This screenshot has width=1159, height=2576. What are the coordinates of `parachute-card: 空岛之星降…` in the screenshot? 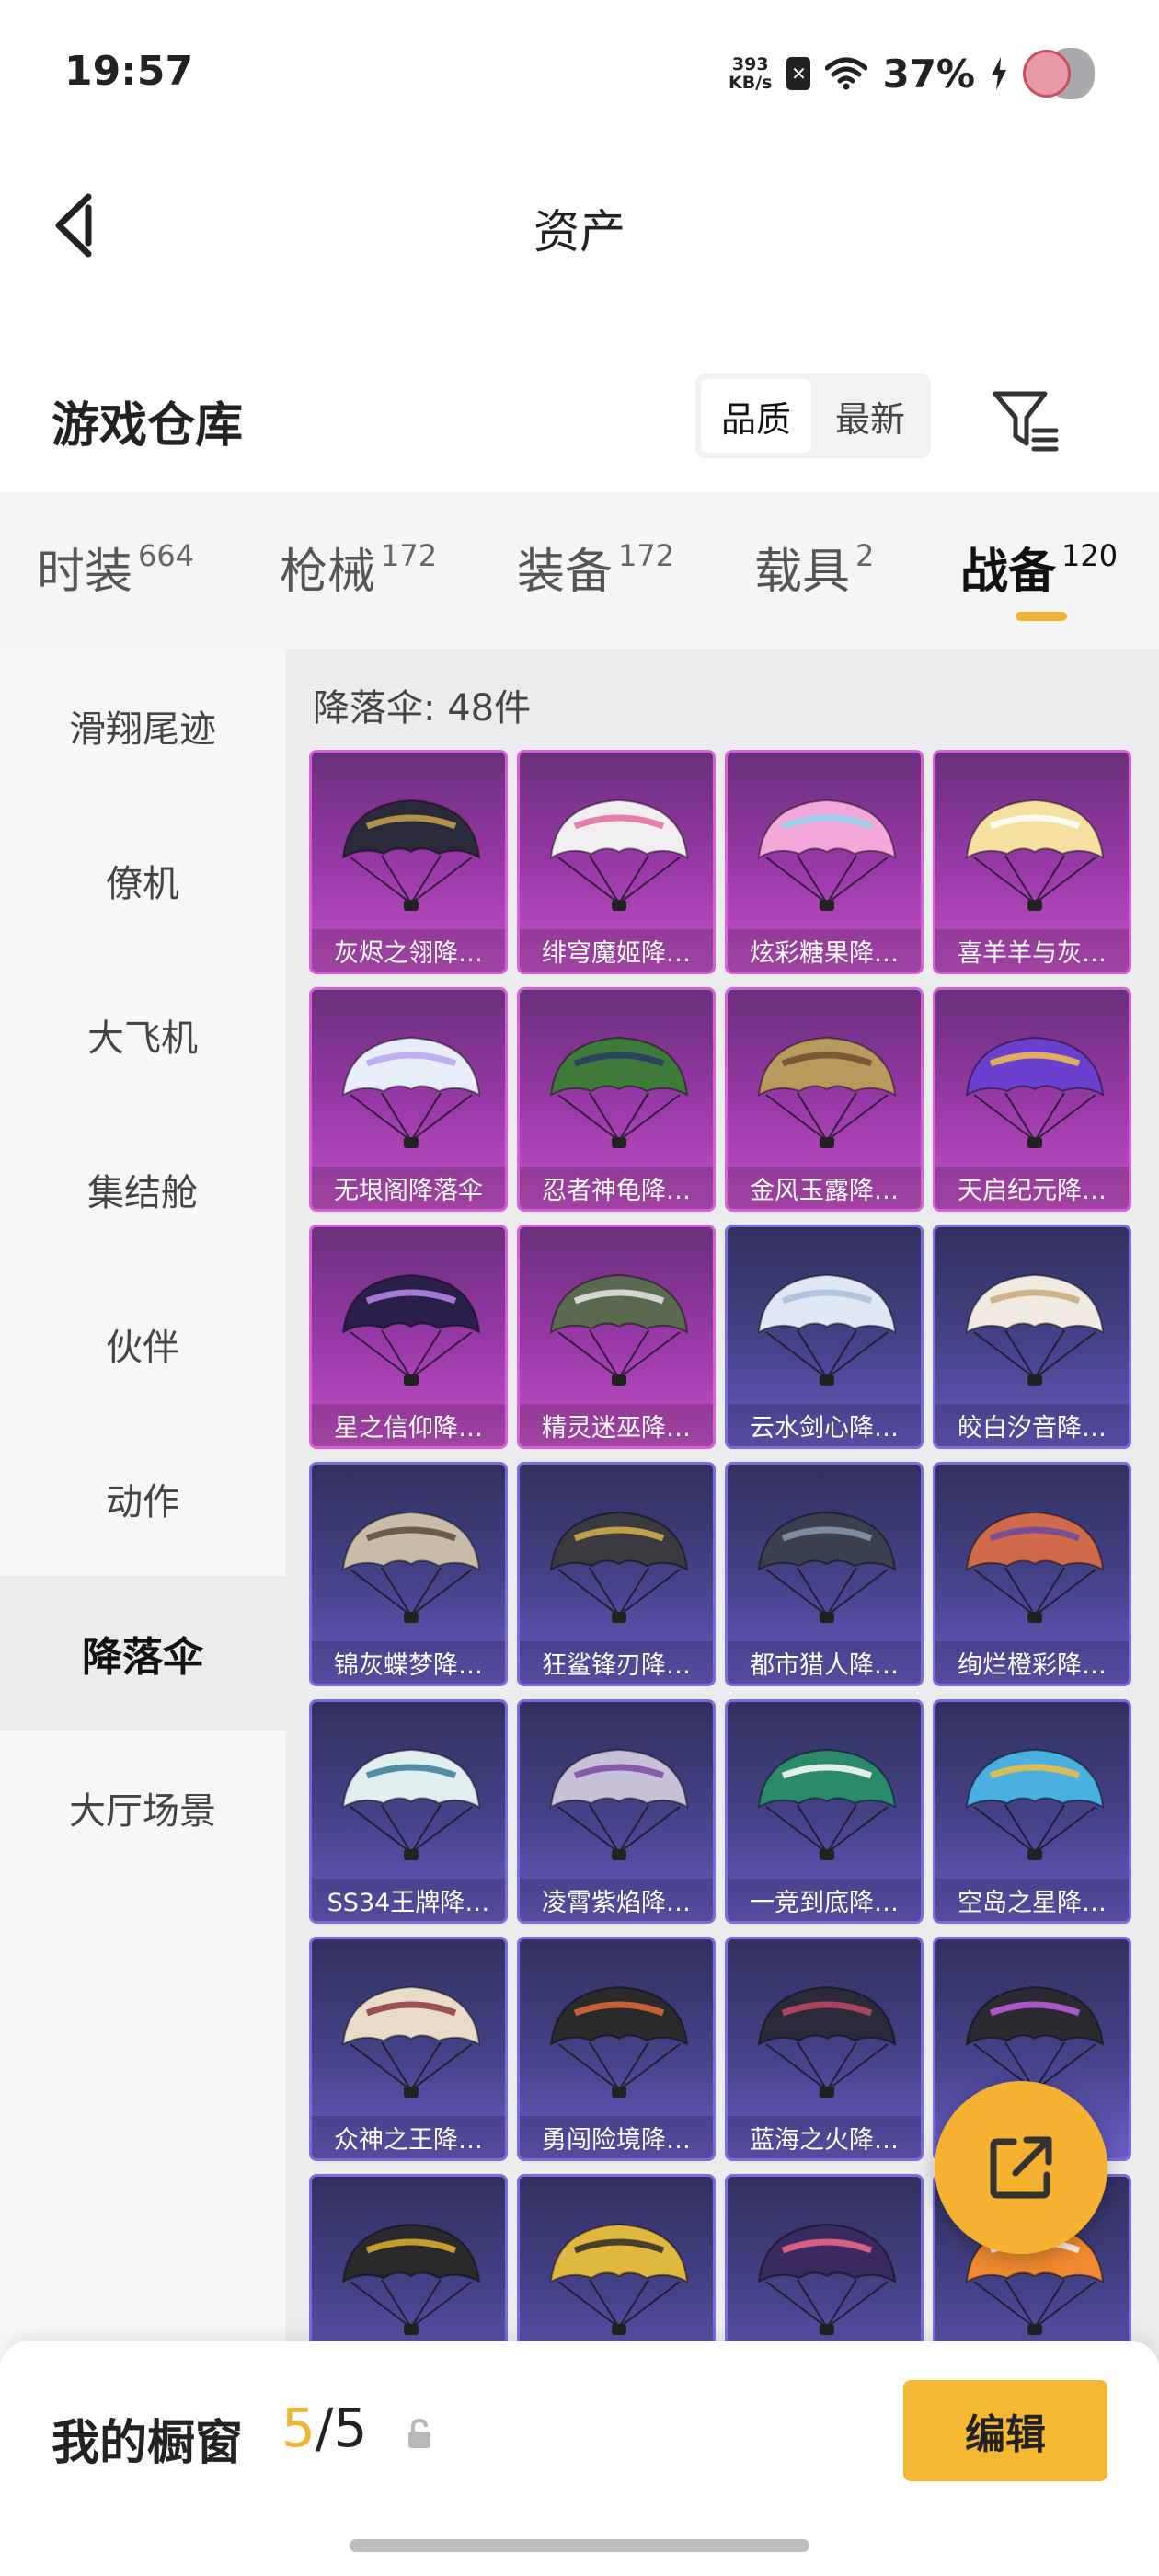 It's located at (1032, 1811).